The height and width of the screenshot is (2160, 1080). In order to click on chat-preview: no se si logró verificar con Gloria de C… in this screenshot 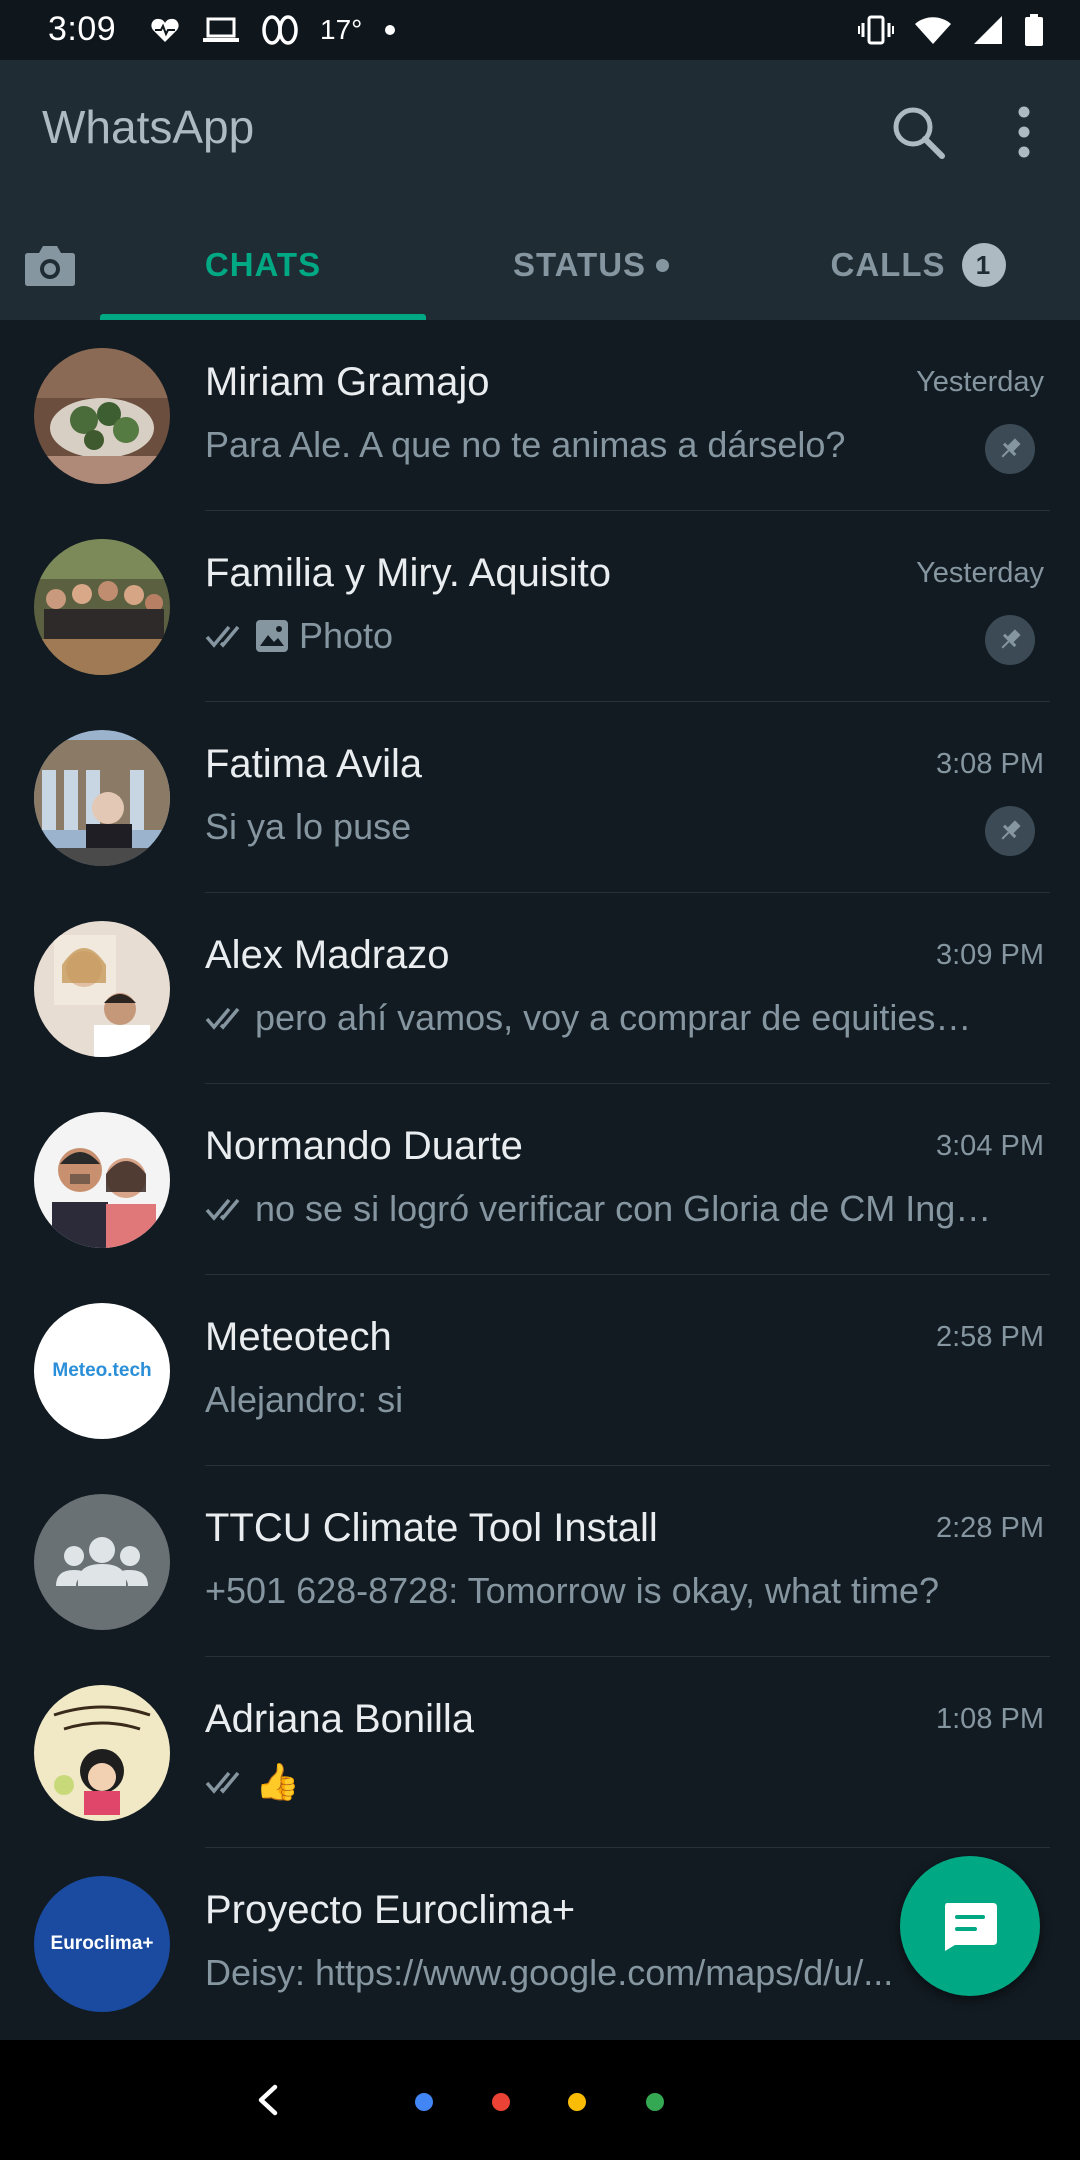, I will do `click(610, 1209)`.